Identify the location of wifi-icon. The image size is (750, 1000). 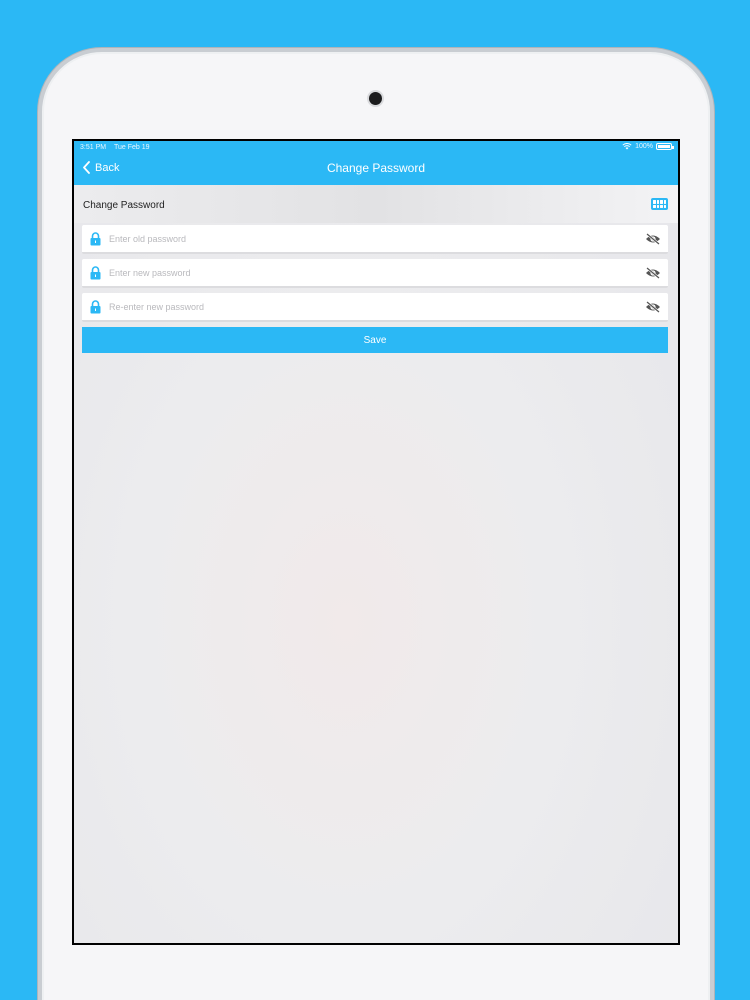
(627, 146).